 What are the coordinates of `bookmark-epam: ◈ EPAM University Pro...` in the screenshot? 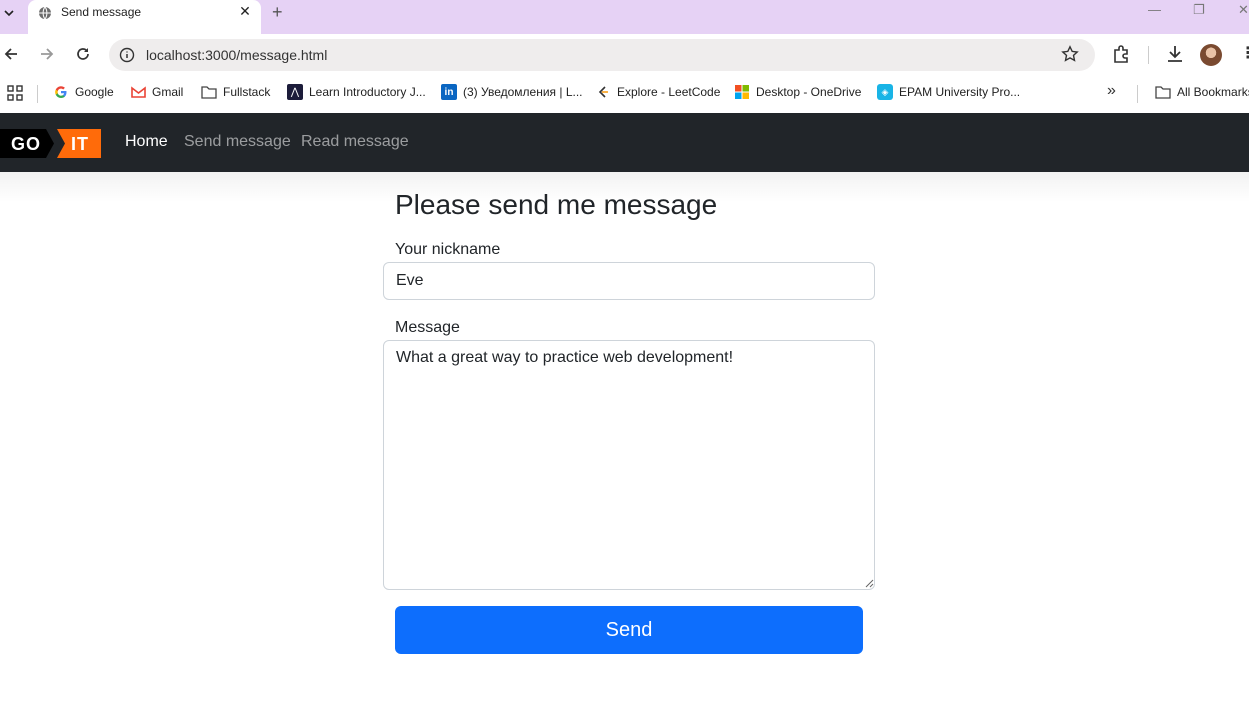 It's located at (948, 92).